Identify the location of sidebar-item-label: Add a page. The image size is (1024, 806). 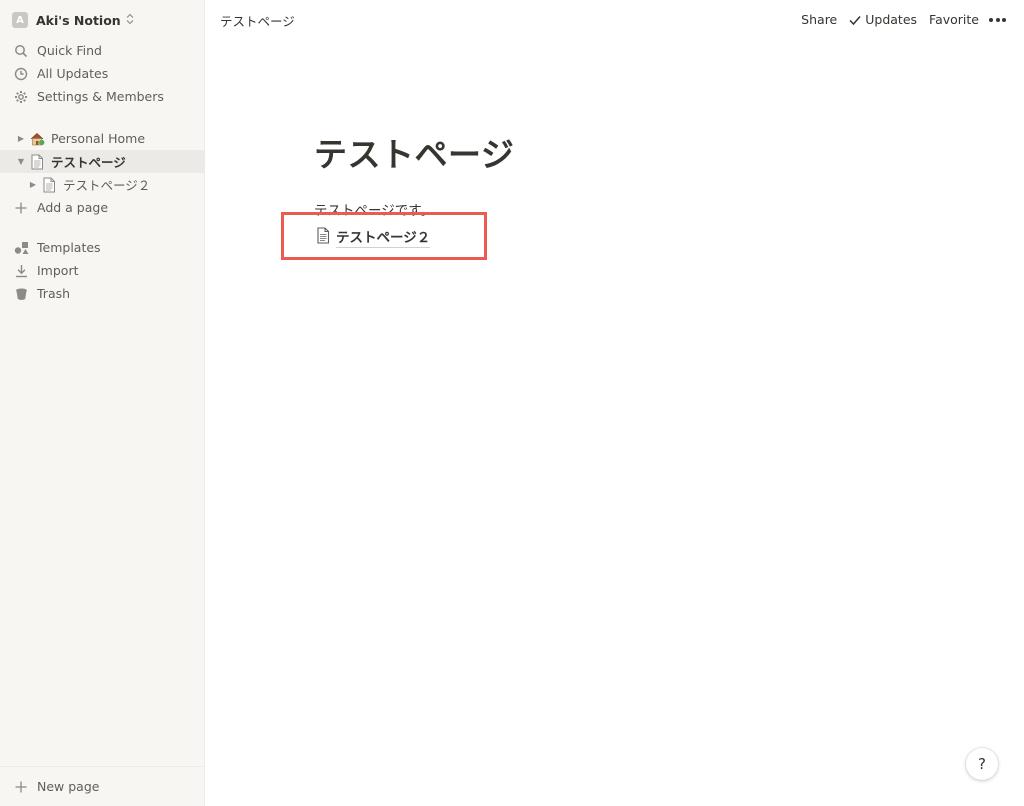
(73, 207).